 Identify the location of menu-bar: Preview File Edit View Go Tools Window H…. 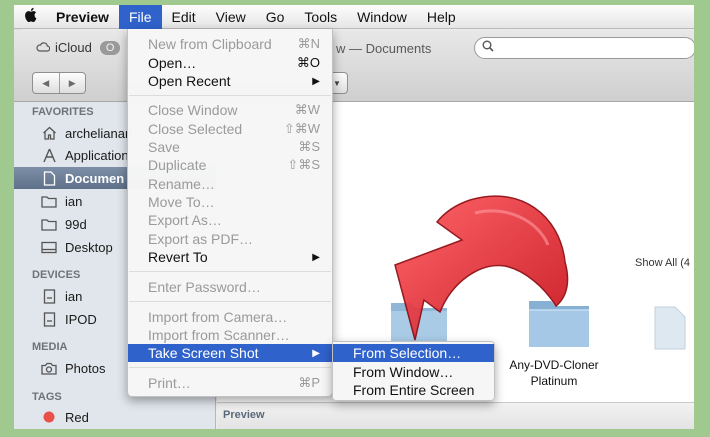
(354, 17).